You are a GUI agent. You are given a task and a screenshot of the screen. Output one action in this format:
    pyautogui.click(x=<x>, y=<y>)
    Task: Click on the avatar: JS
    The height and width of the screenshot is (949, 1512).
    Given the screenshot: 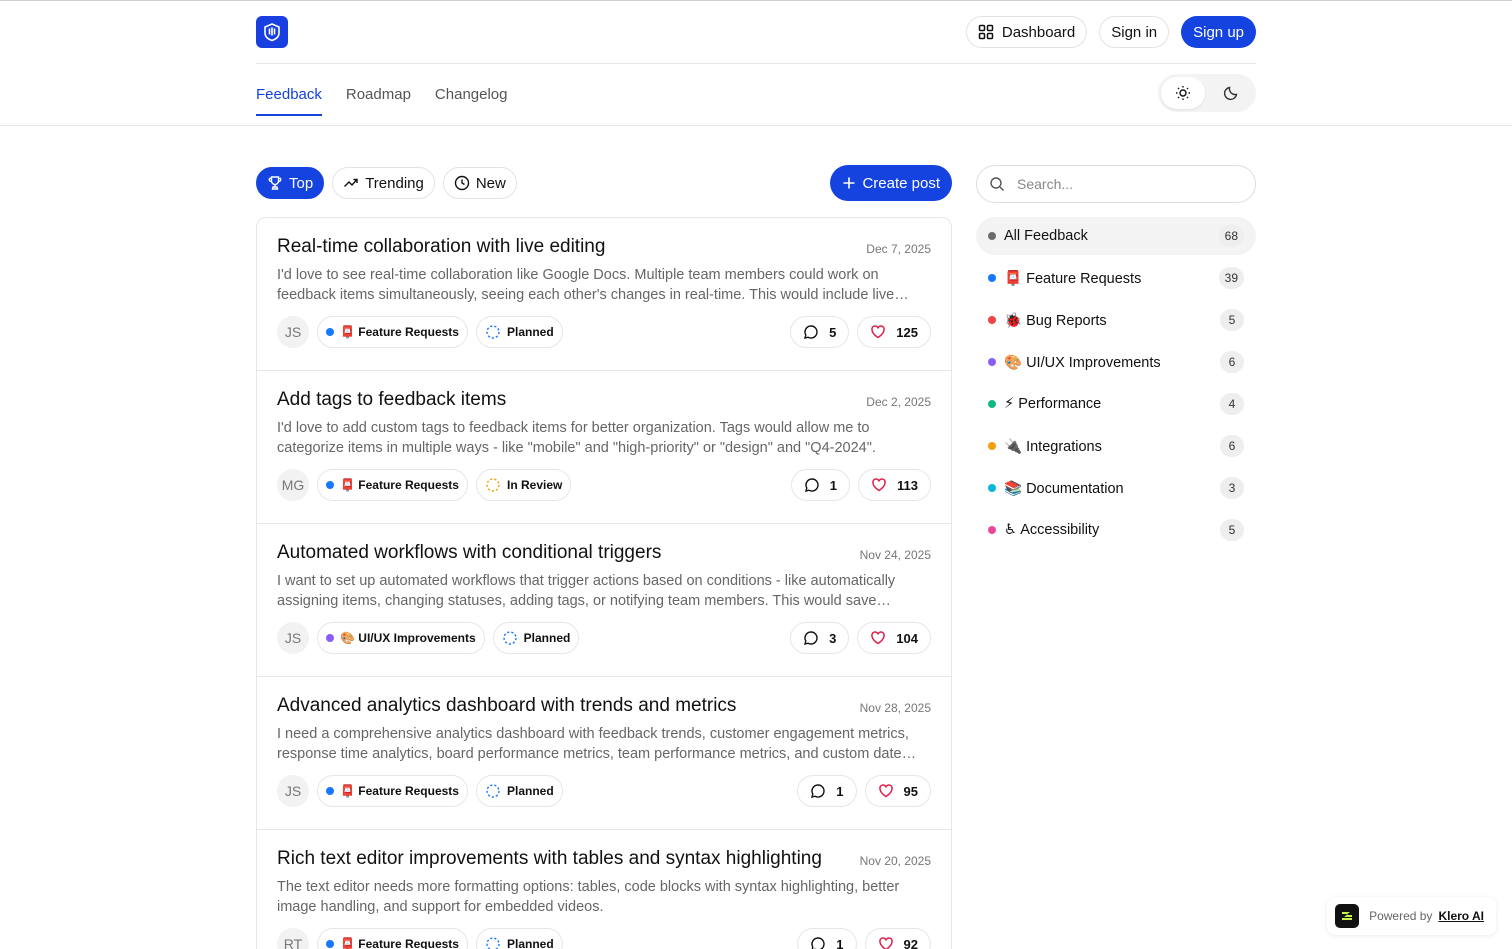 What is the action you would take?
    pyautogui.click(x=293, y=332)
    